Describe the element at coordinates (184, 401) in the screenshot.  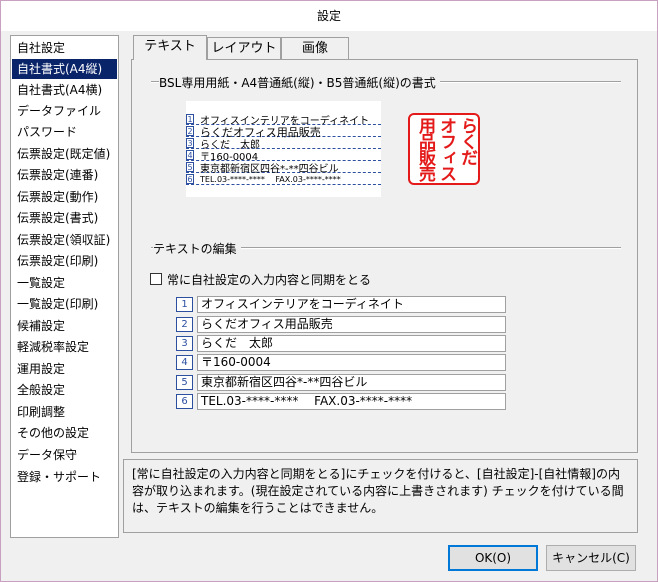
I see `field-number-badge: 6` at that location.